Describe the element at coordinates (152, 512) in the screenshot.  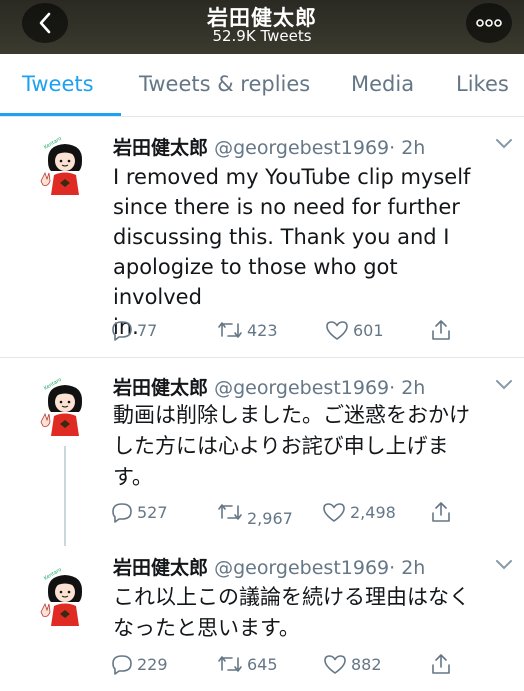
I see `reply-count: 527` at that location.